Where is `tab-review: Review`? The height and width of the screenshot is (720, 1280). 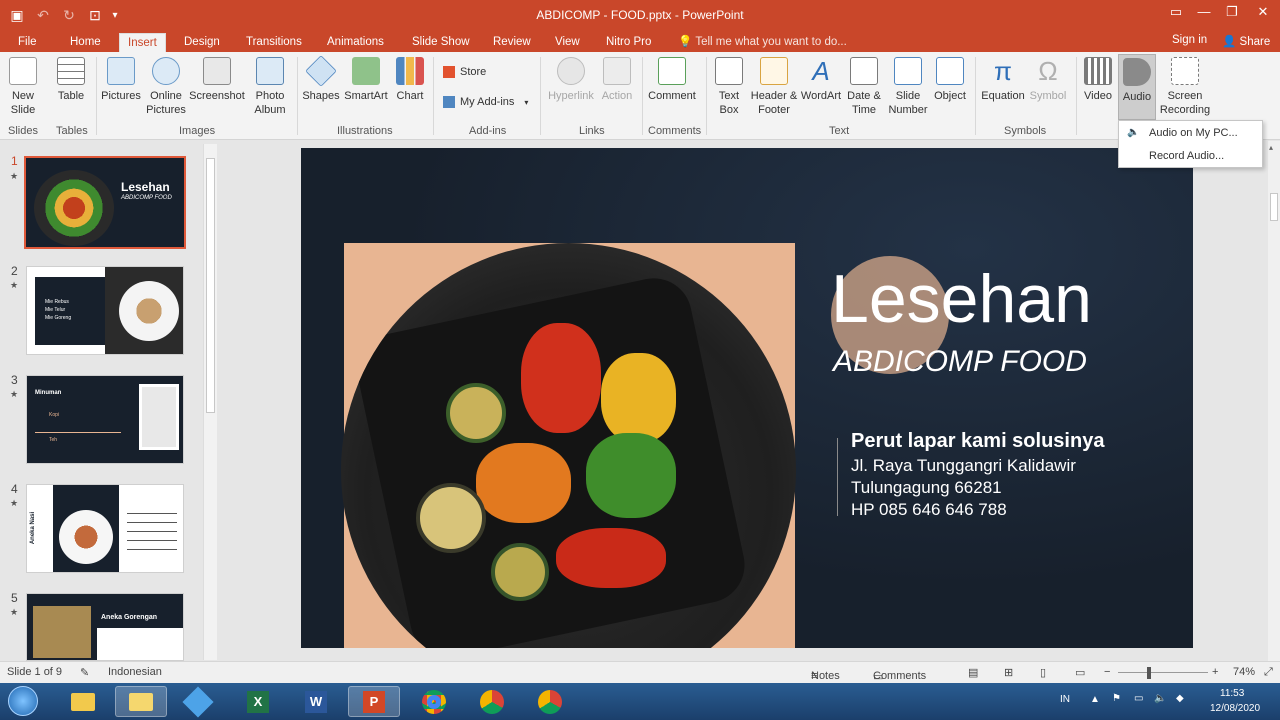 tab-review: Review is located at coordinates (512, 42).